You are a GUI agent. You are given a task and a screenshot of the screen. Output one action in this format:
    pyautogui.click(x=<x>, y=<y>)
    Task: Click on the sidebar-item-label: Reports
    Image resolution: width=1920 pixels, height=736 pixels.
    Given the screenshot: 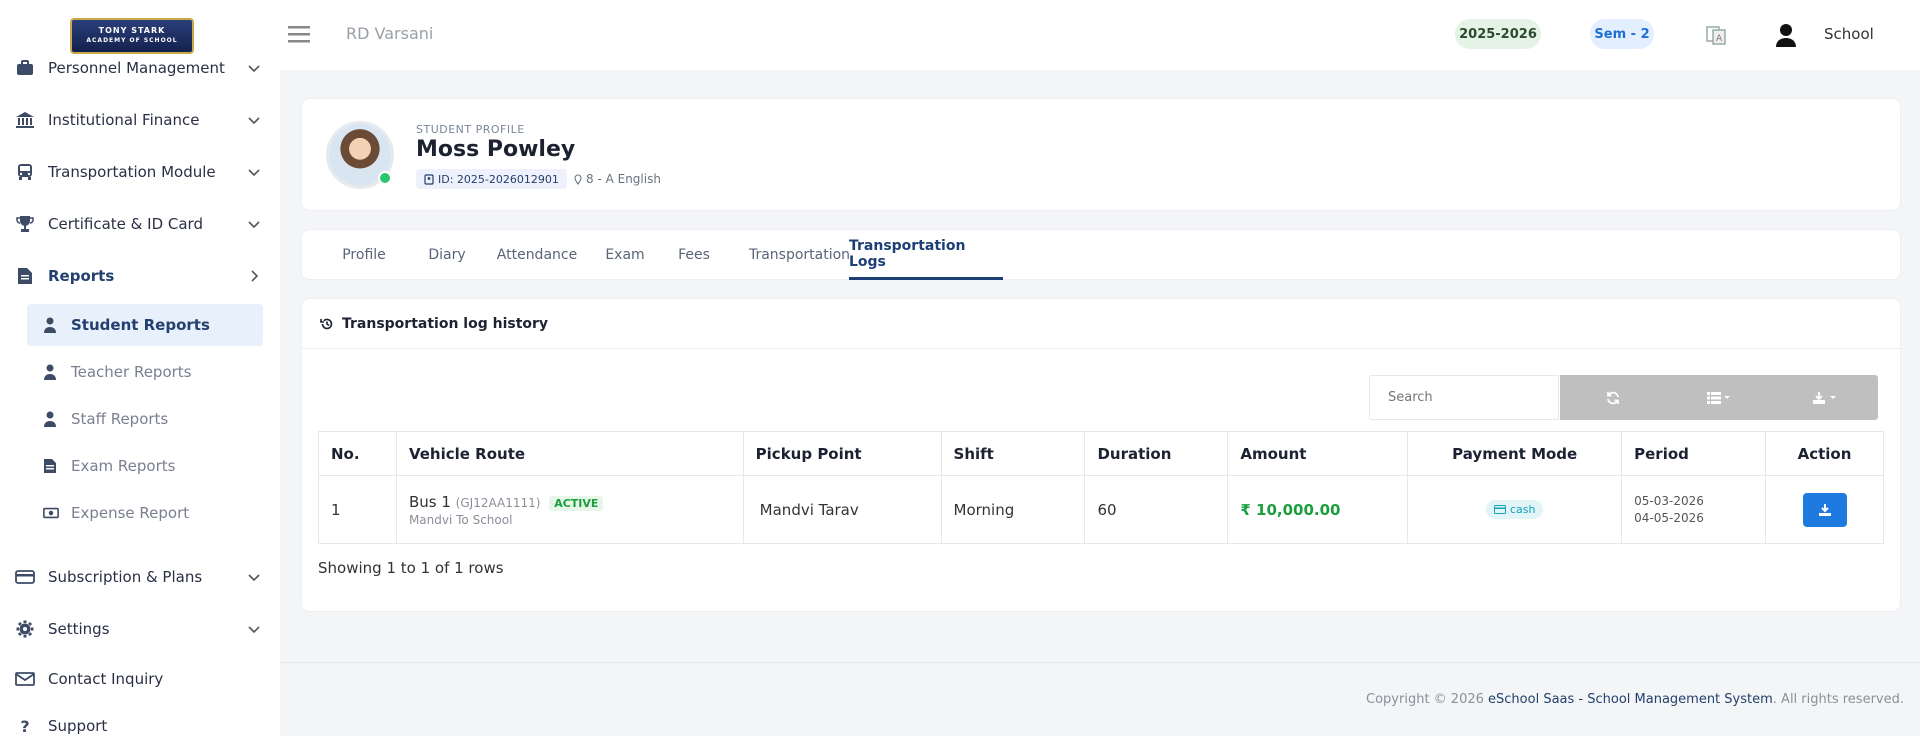 What is the action you would take?
    pyautogui.click(x=81, y=276)
    